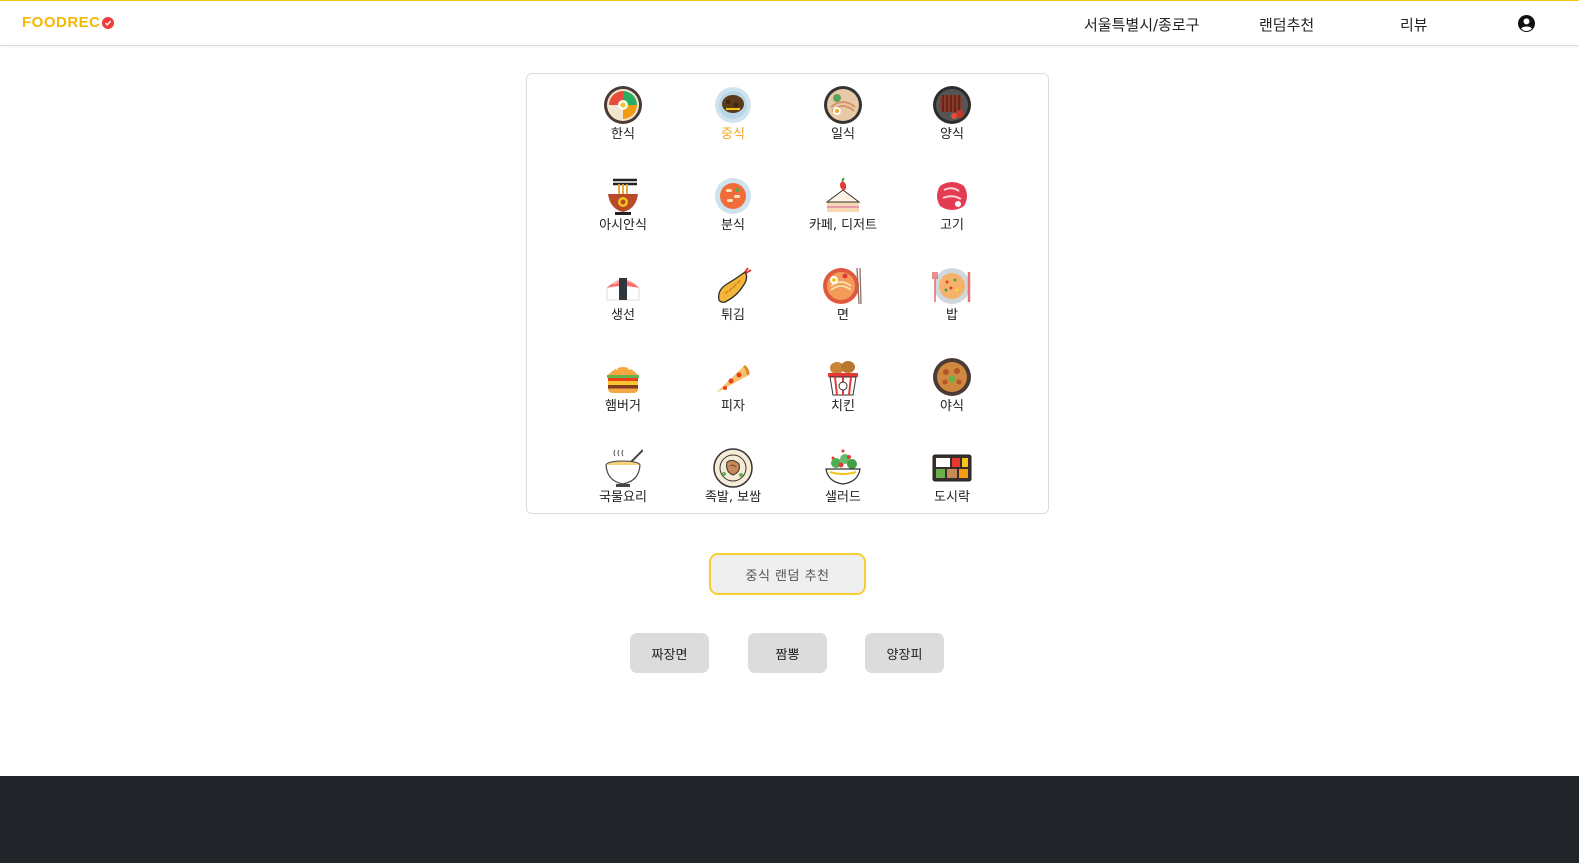 This screenshot has height=863, width=1579. Describe the element at coordinates (904, 653) in the screenshot. I see `result-chip-3: 양장피` at that location.